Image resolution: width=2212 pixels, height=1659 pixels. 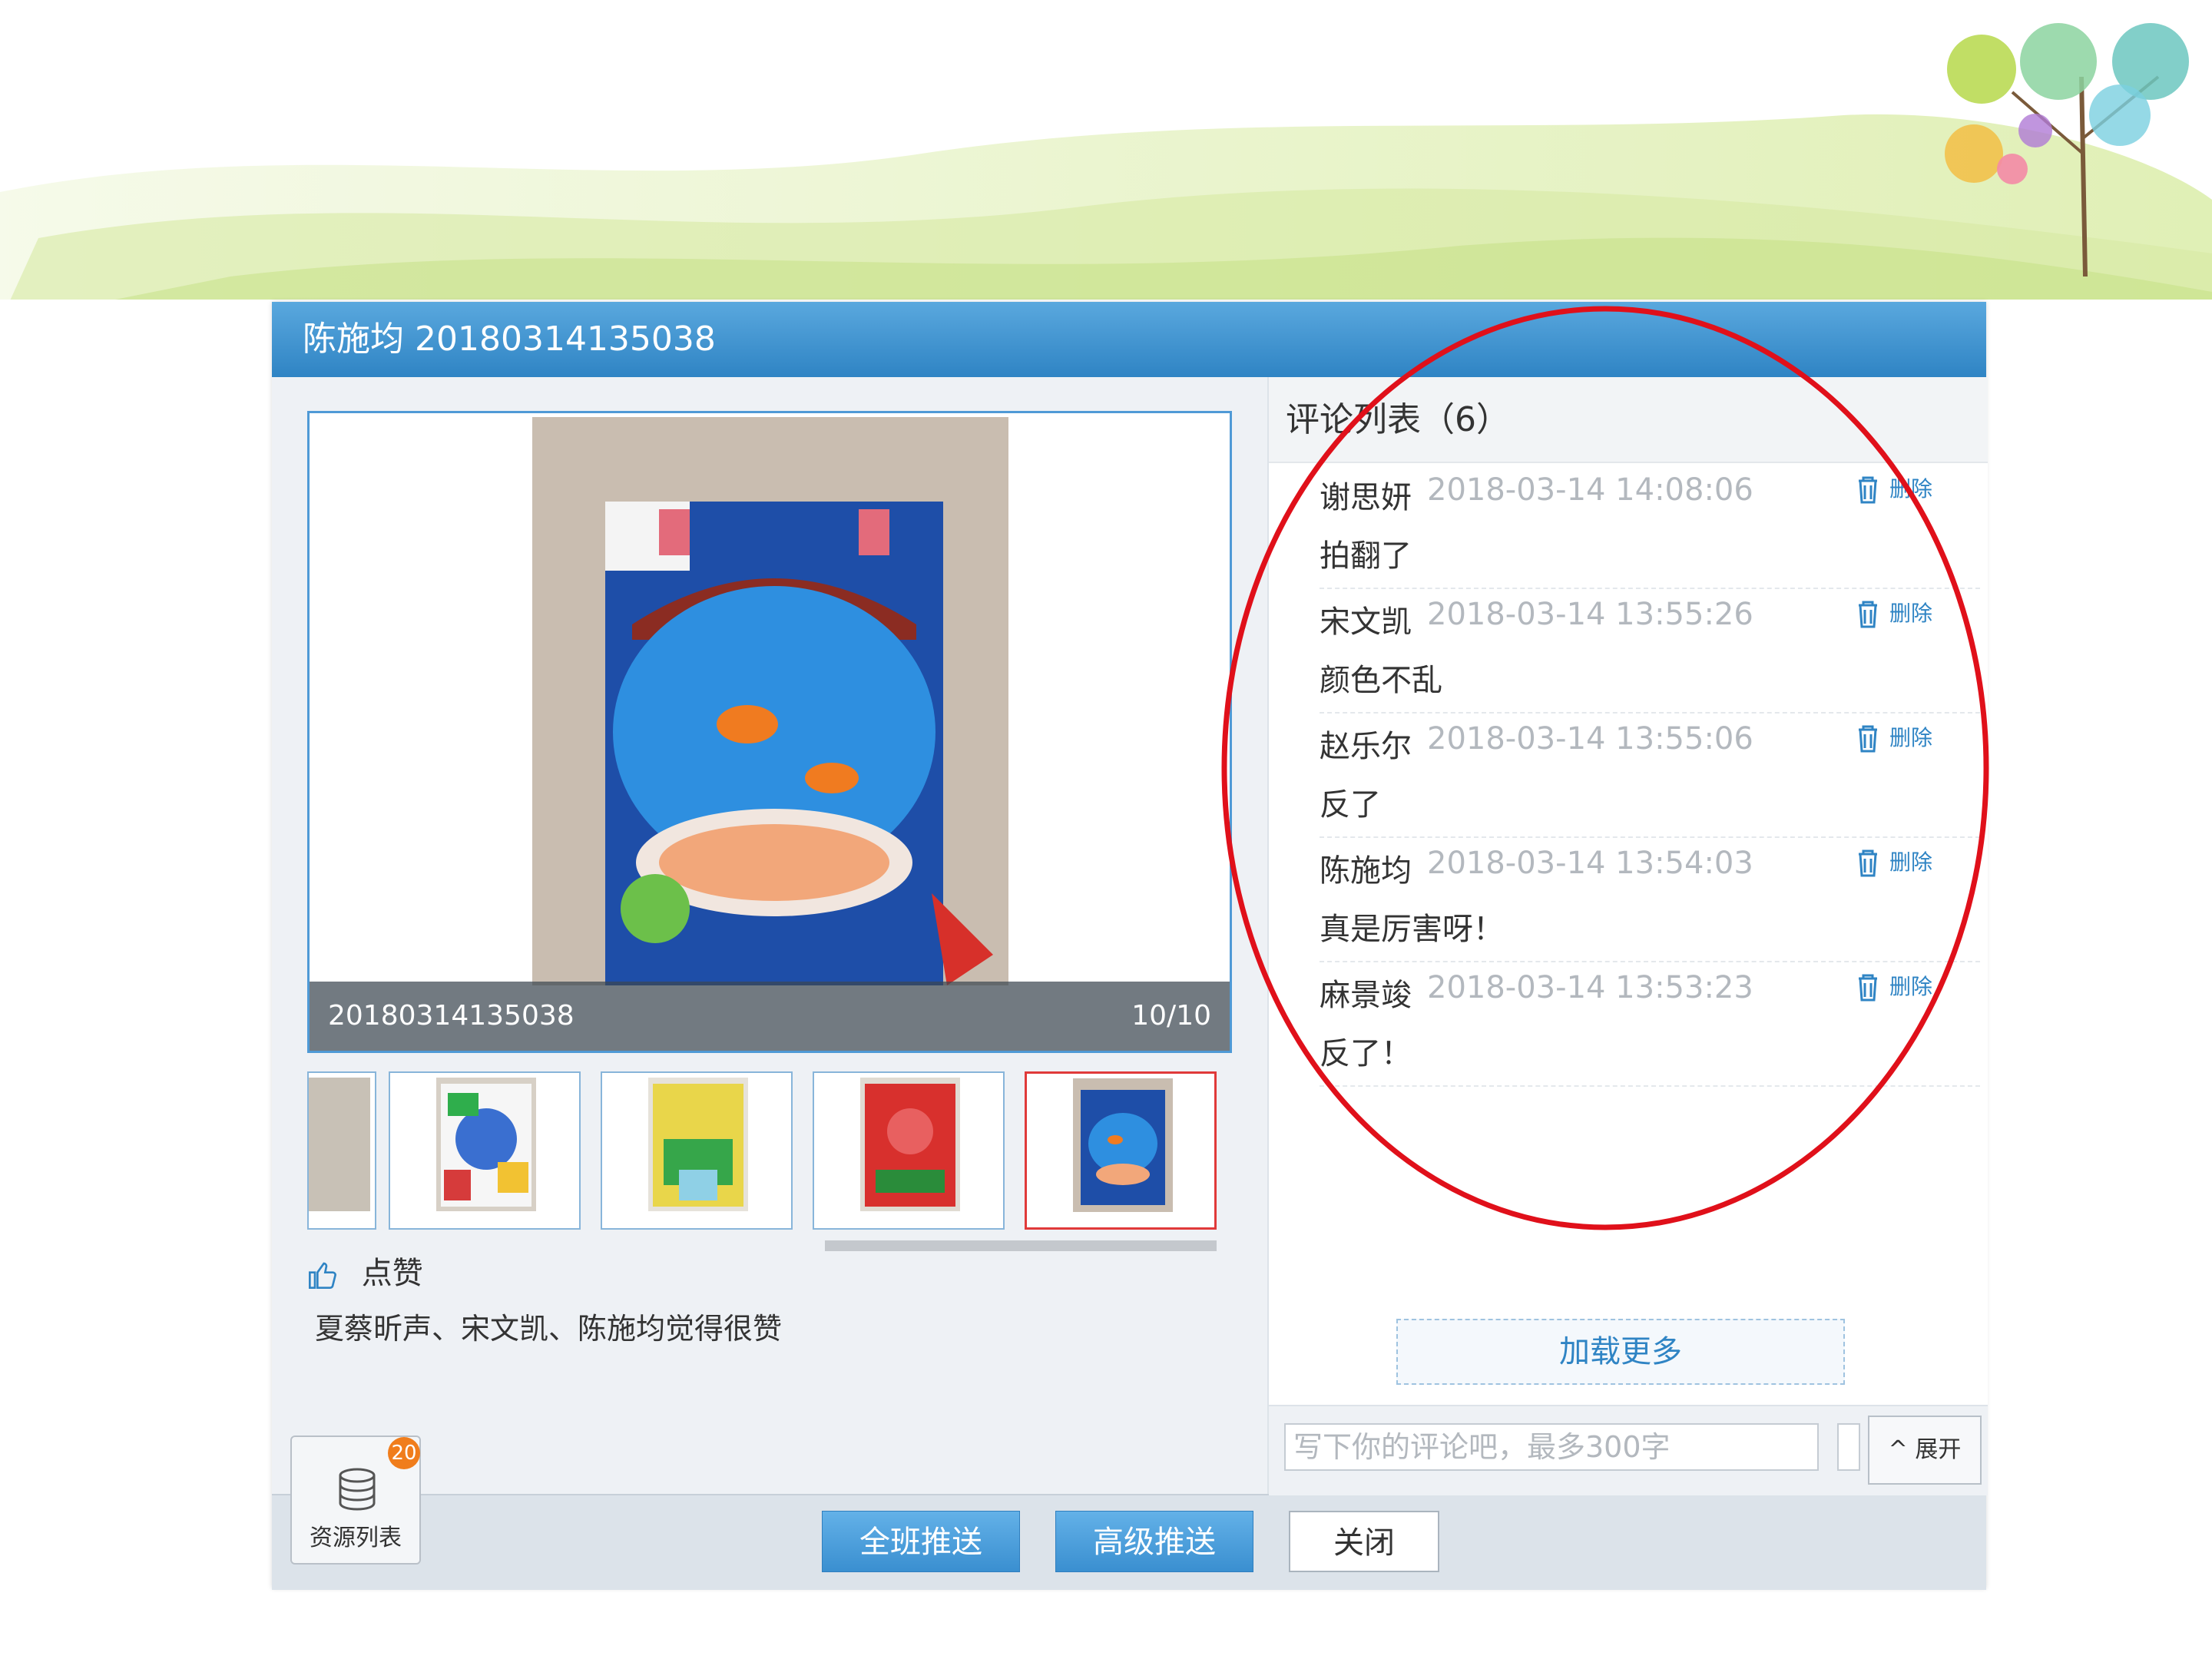 What do you see at coordinates (1590, 739) in the screenshot?
I see `comment-time: 2018-03-14 13:55:06` at bounding box center [1590, 739].